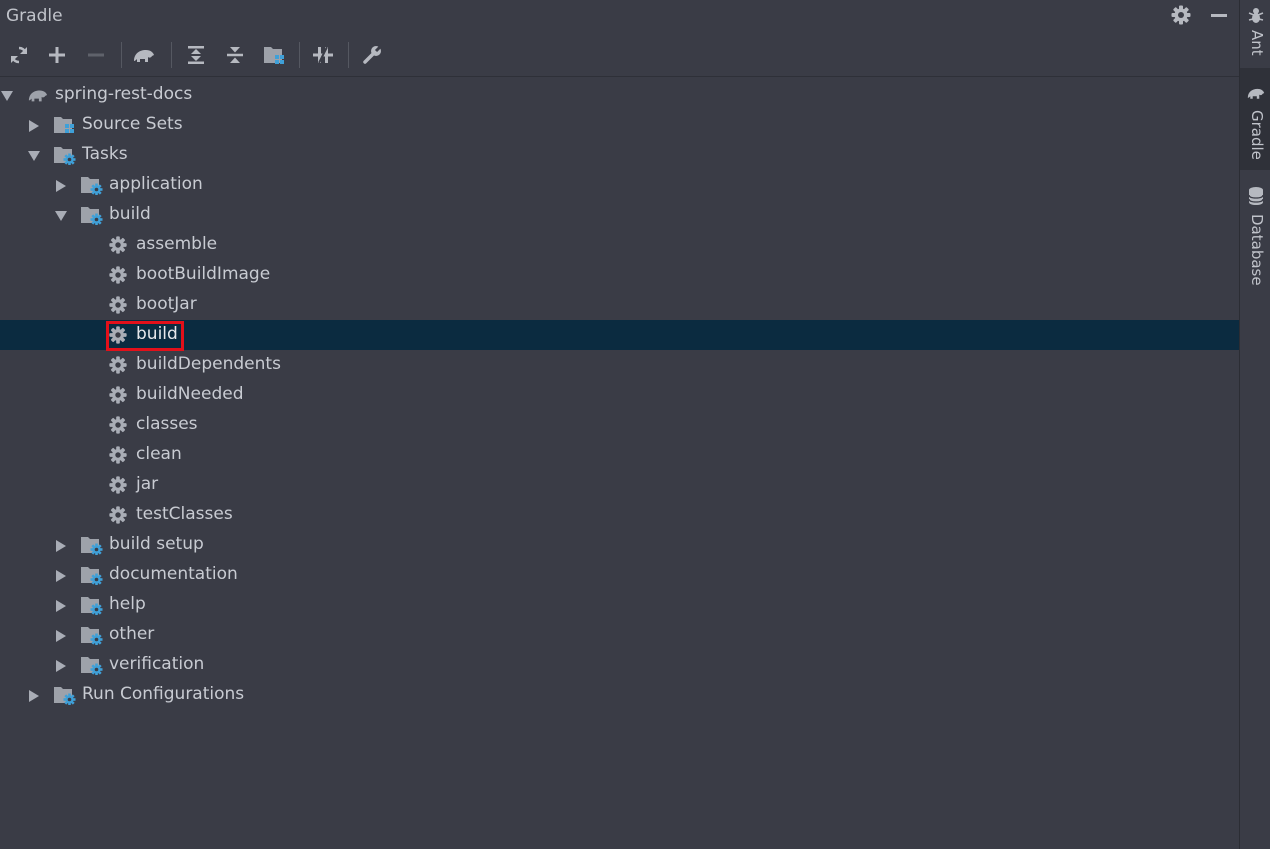 This screenshot has height=849, width=1270. What do you see at coordinates (619, 665) in the screenshot?
I see `tree-node-row: verification` at bounding box center [619, 665].